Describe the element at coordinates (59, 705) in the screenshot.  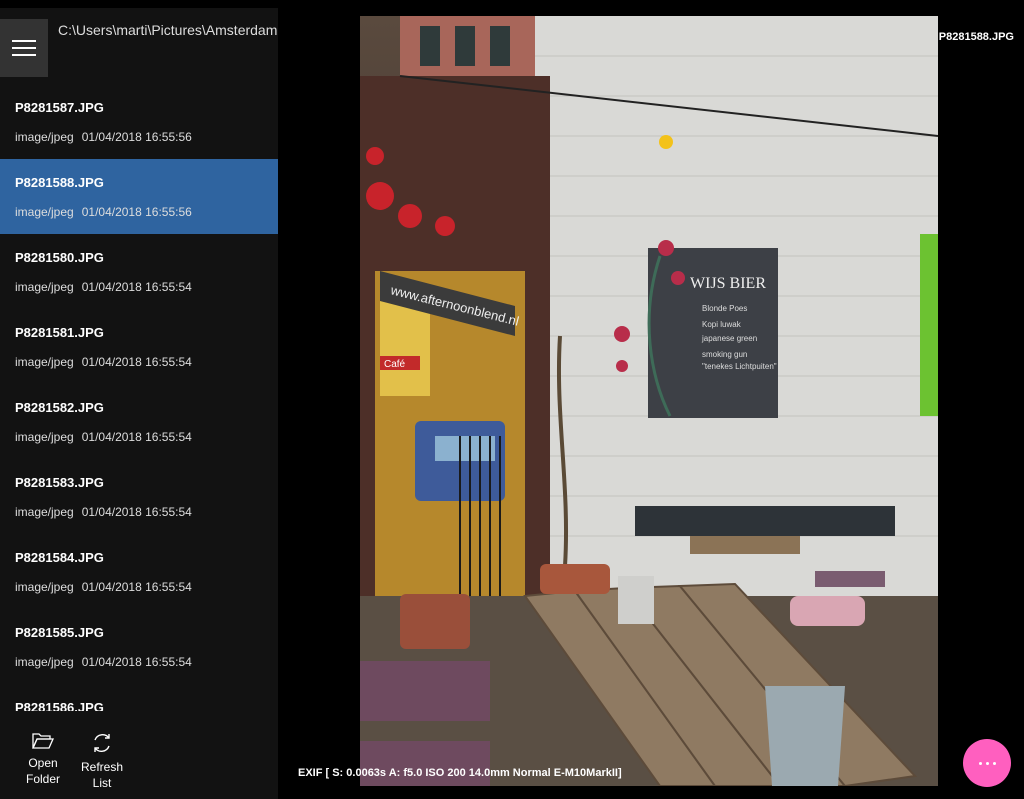
I see `file-name: P8281586.JPG` at that location.